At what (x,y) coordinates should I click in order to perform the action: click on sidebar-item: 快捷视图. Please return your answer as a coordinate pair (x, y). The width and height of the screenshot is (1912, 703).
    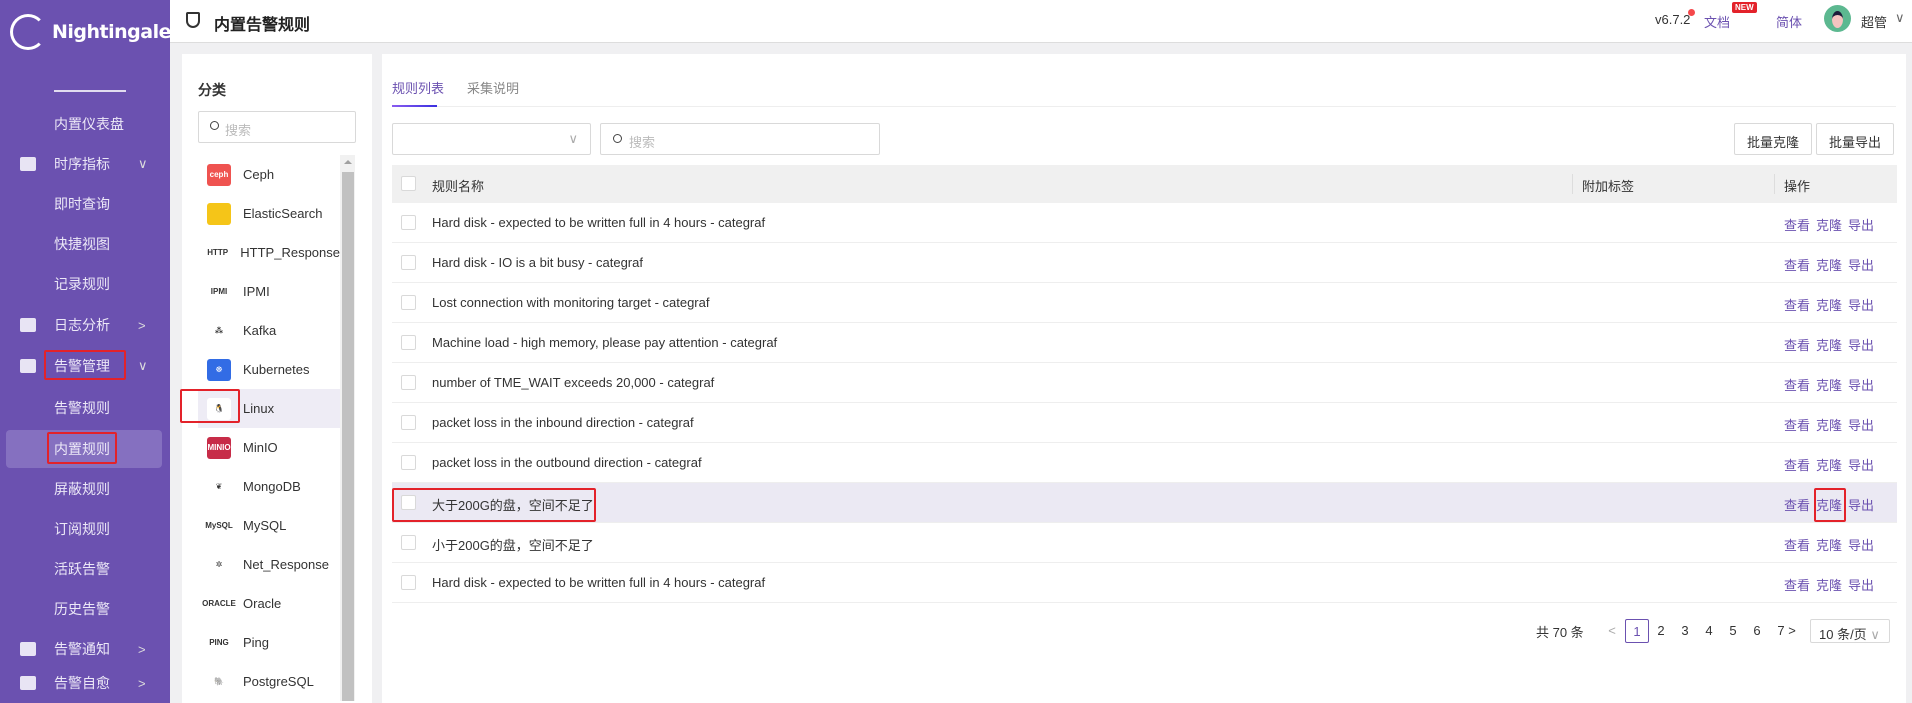
    Looking at the image, I should click on (85, 244).